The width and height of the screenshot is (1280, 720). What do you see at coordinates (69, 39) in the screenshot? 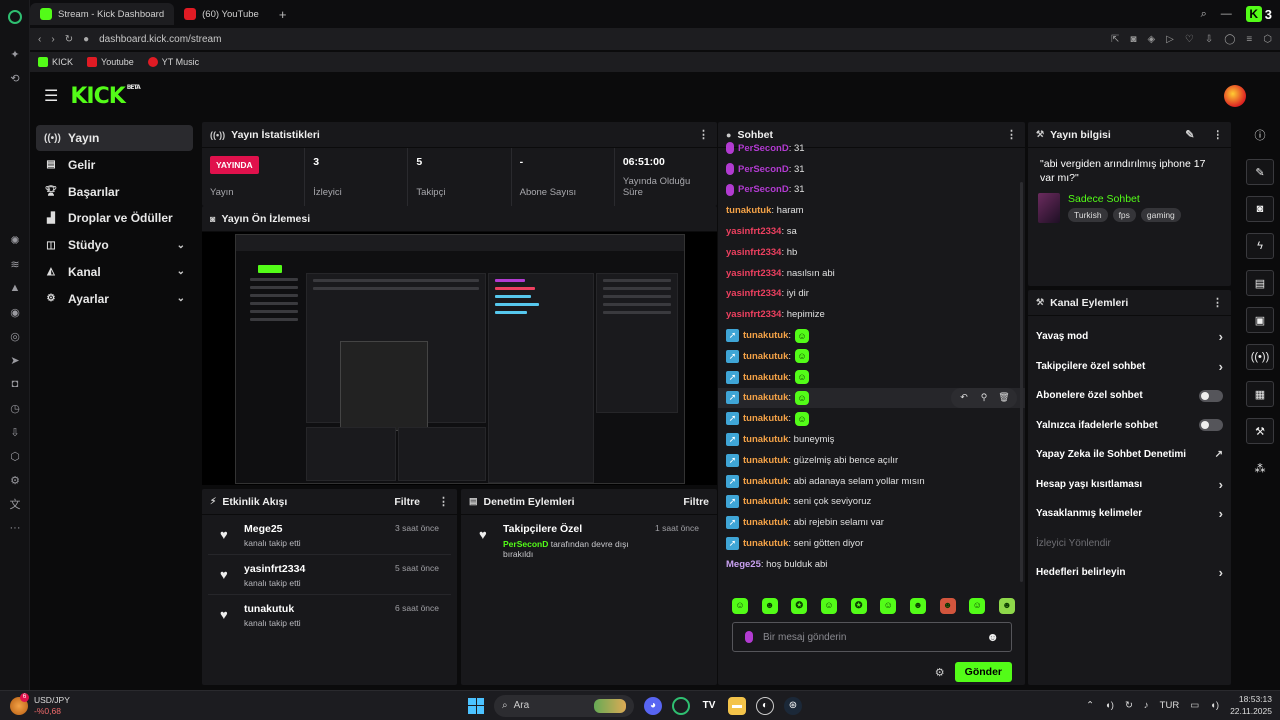
I see `reload-icon: ↻` at bounding box center [69, 39].